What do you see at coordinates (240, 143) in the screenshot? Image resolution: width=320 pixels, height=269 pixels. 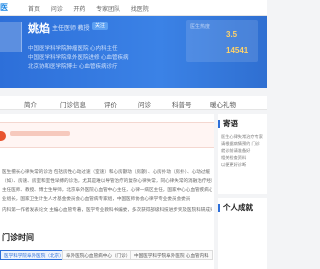 I see `send-words-line: 请根据病情预约 门诊` at bounding box center [240, 143].